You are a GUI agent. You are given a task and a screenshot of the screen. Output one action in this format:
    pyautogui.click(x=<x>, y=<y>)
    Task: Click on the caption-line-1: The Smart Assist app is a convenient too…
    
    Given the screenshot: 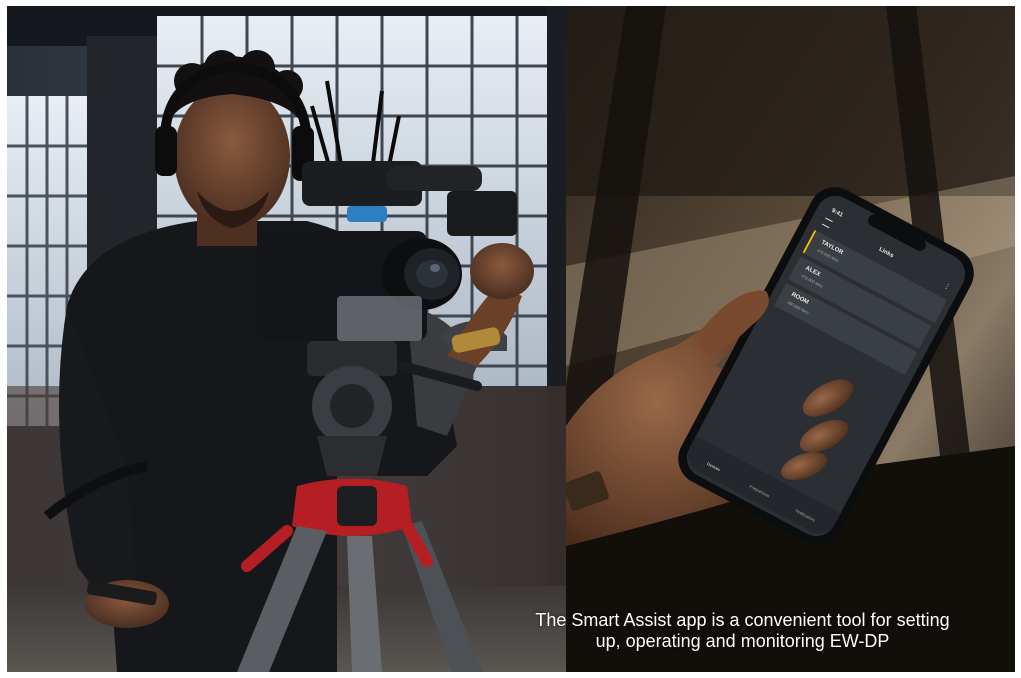 What is the action you would take?
    pyautogui.click(x=742, y=620)
    